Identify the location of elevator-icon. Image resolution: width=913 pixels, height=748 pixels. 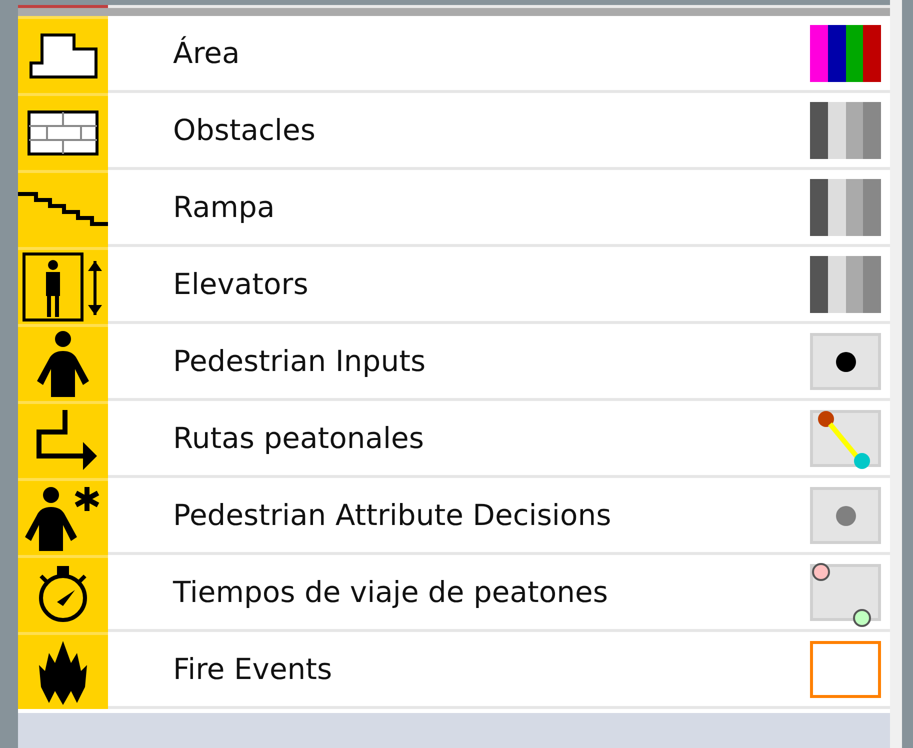
(63, 287).